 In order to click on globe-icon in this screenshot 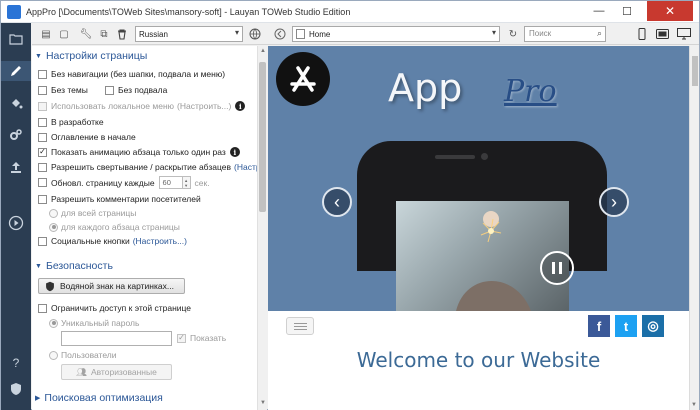, I will do `click(255, 34)`.